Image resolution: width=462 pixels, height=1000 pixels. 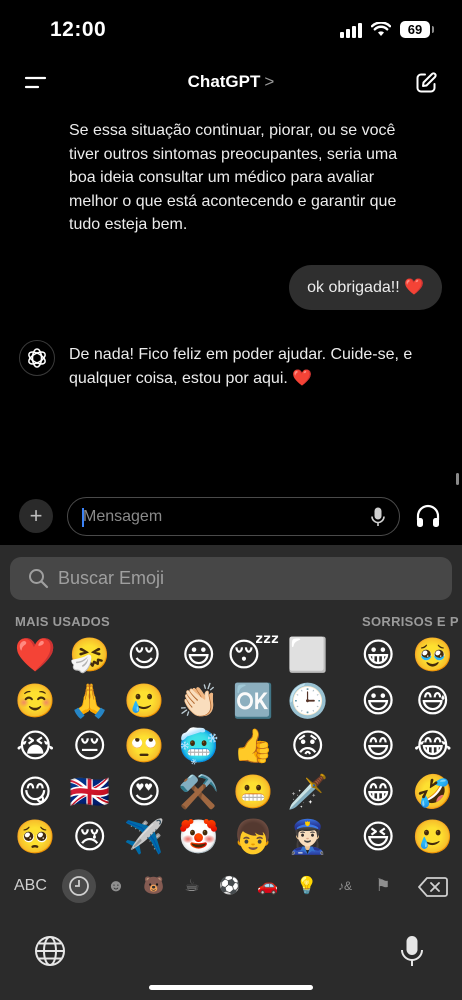 I want to click on page-title: ChatGPT, so click(x=224, y=81).